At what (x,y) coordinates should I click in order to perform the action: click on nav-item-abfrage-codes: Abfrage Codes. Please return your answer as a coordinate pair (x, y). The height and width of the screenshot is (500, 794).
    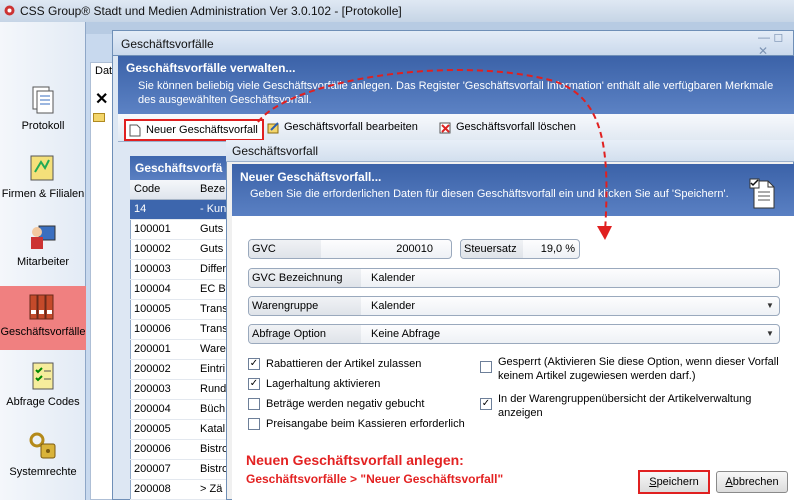
    Looking at the image, I should click on (43, 388).